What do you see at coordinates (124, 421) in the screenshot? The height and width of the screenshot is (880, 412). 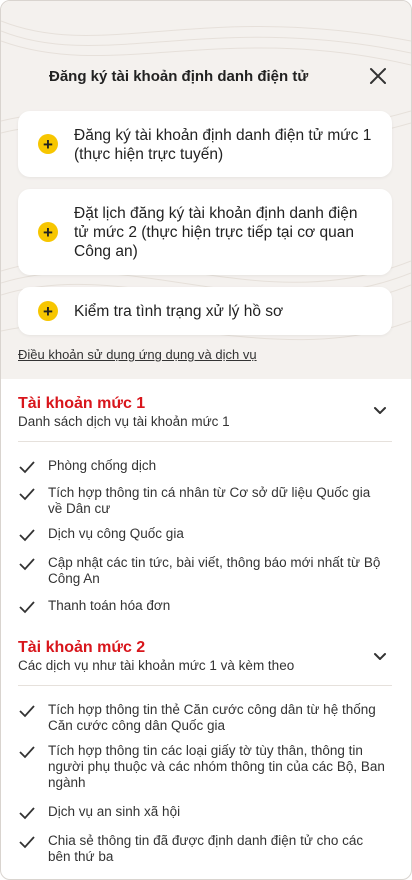 I see `level1-subtitle: Danh sách dịch vụ tài khoản mức 1` at bounding box center [124, 421].